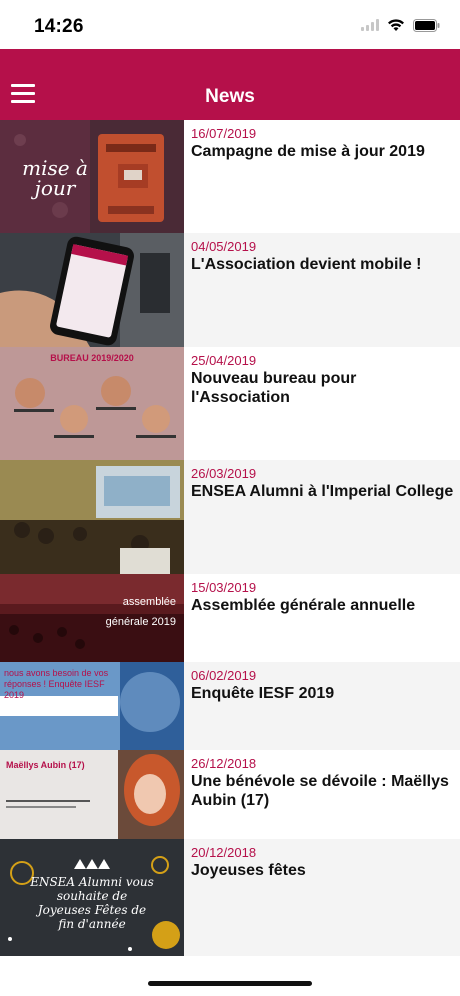 The width and height of the screenshot is (460, 996). I want to click on news-date: 20/12/2018, so click(224, 852).